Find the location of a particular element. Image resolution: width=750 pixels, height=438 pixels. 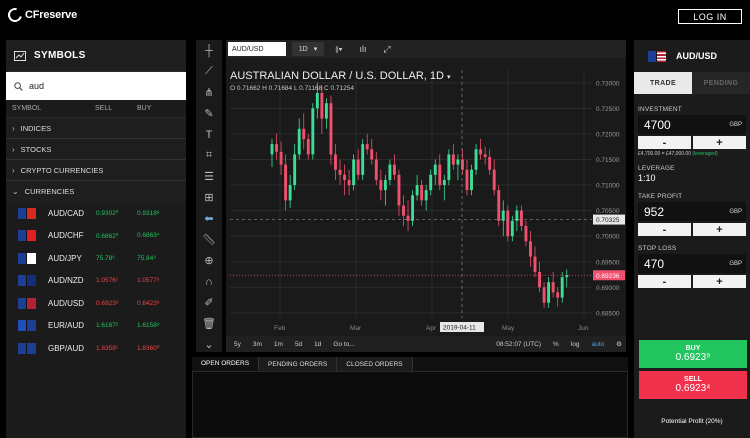

investment-plus-button: + is located at coordinates (719, 142).